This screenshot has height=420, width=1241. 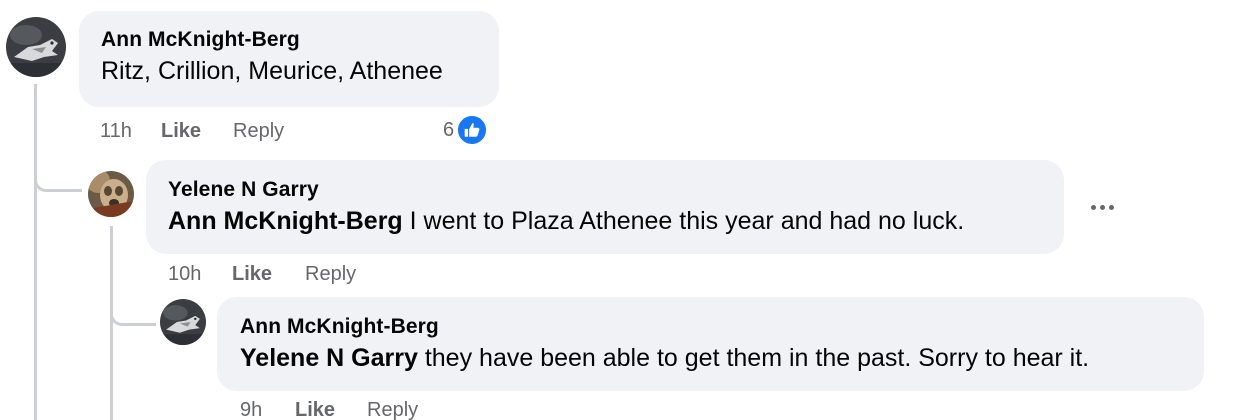 What do you see at coordinates (184, 274) in the screenshot?
I see `comment-timestamp: 10h` at bounding box center [184, 274].